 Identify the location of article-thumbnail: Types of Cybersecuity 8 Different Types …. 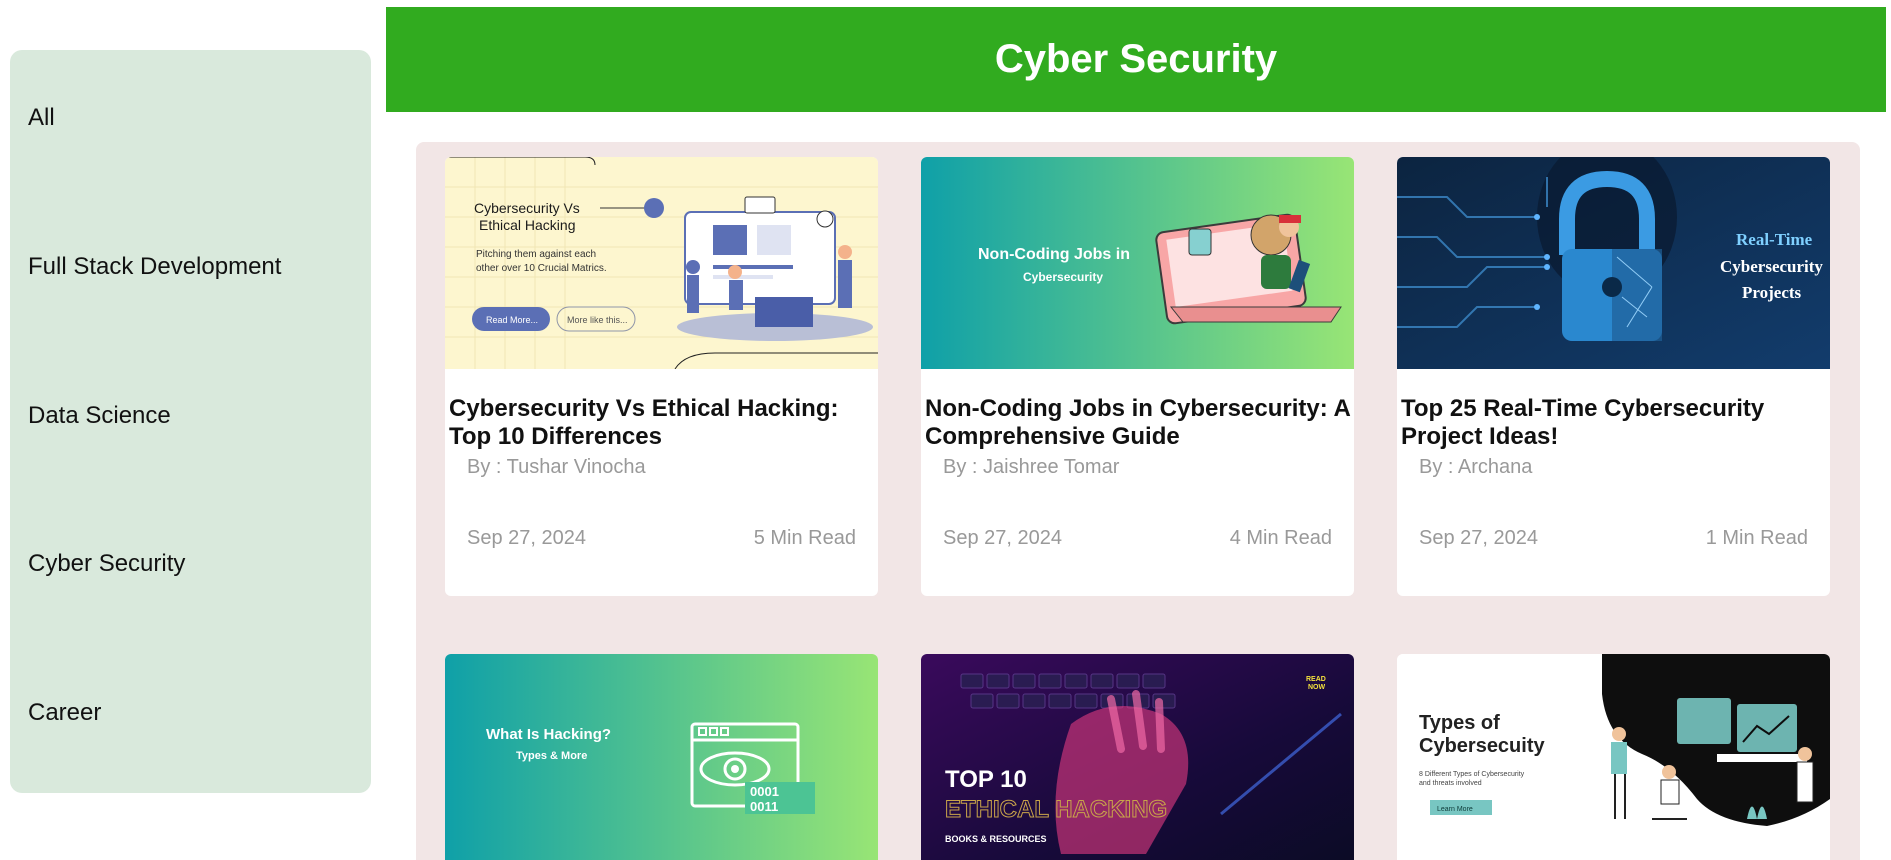
(1613, 757).